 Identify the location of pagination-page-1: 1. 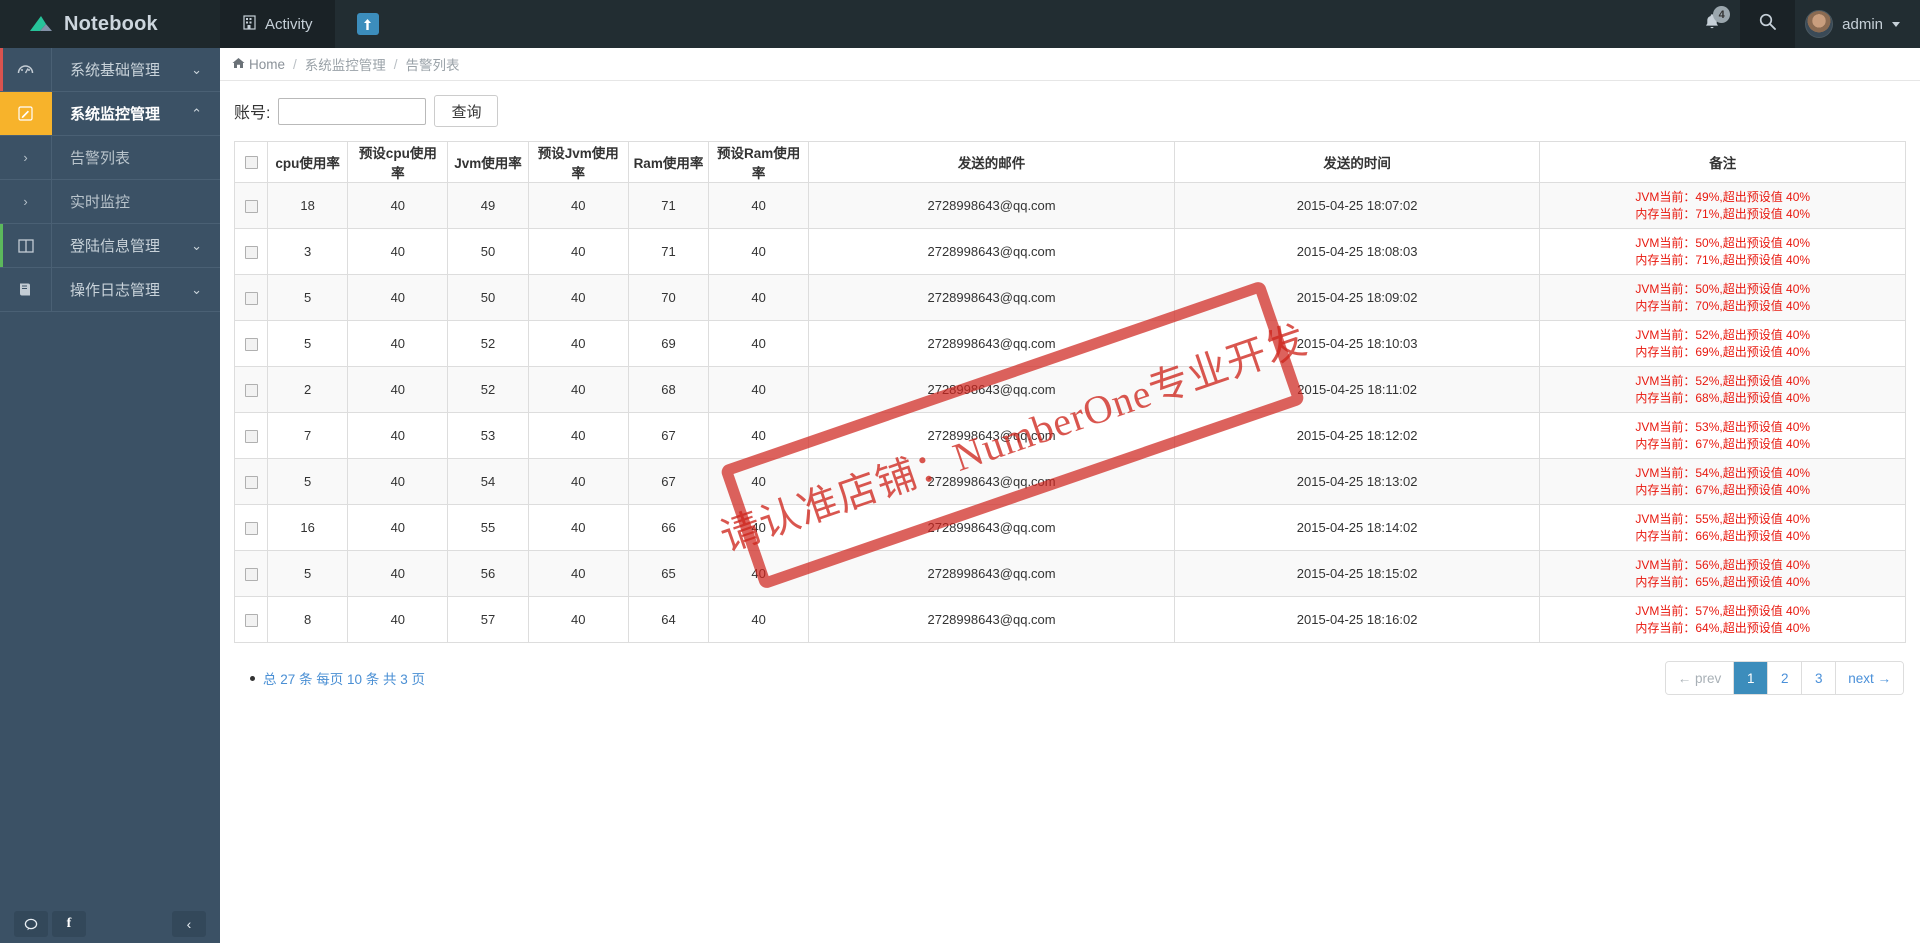
(1751, 678).